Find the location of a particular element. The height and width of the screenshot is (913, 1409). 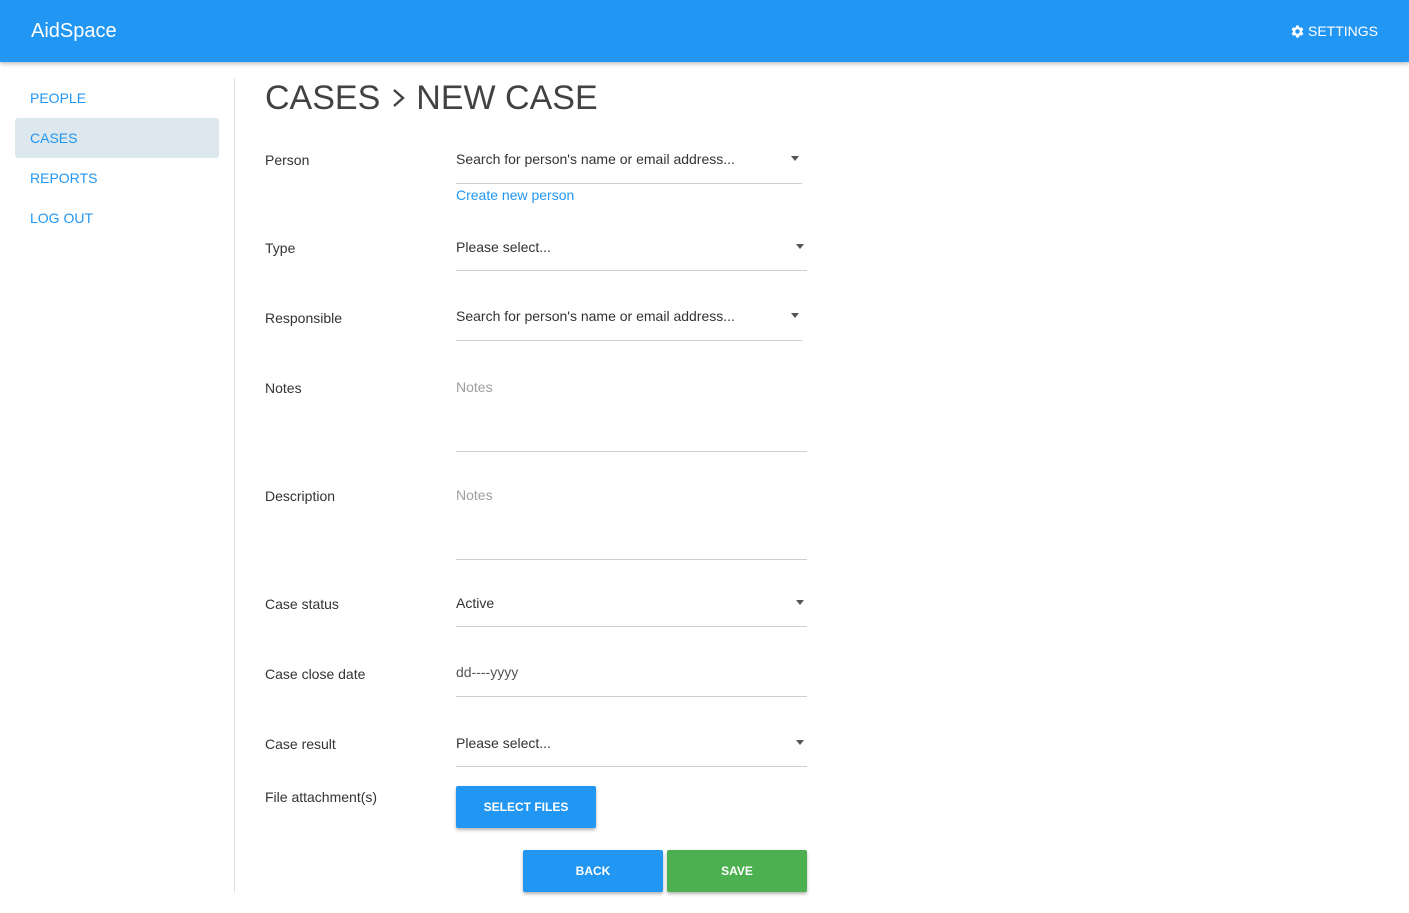

notes-label: Notes is located at coordinates (283, 388).